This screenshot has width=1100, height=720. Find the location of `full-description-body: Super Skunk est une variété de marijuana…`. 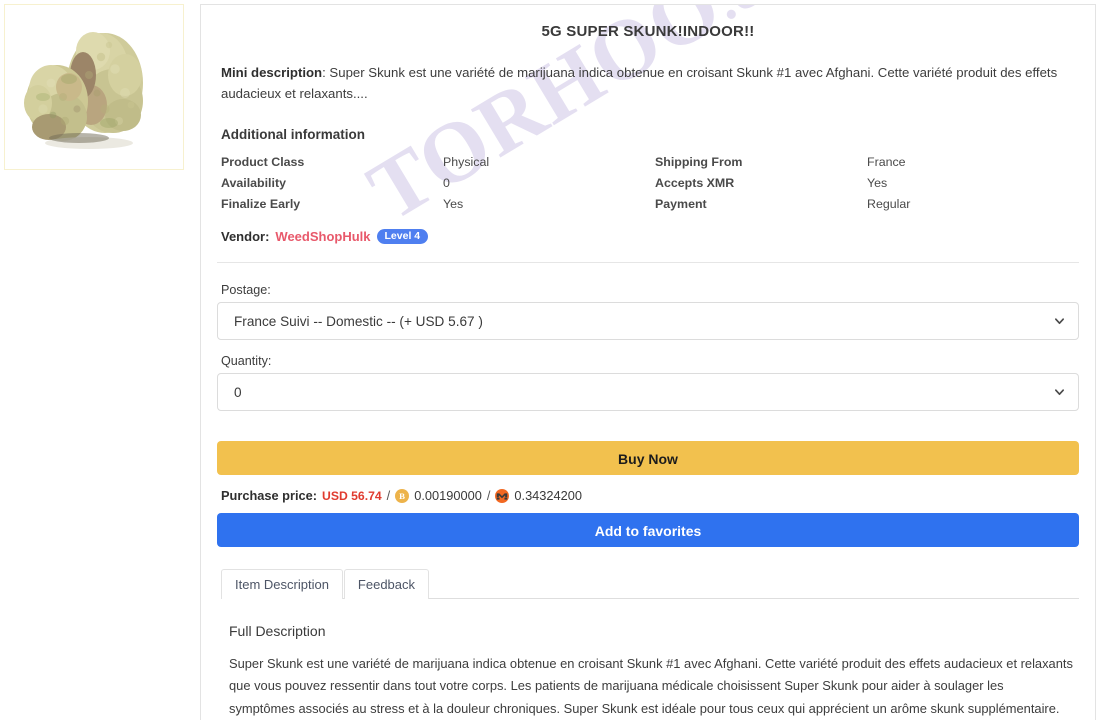

full-description-body: Super Skunk est une variété de marijuana… is located at coordinates (651, 686).